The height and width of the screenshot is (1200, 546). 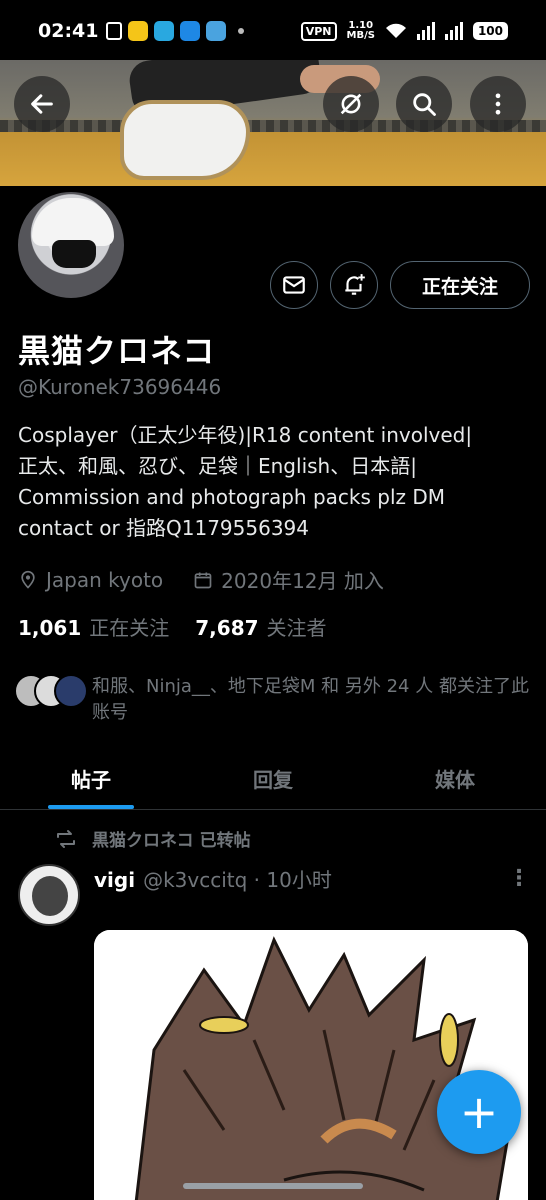 I want to click on profile-location: Japan kyoto, so click(x=105, y=579).